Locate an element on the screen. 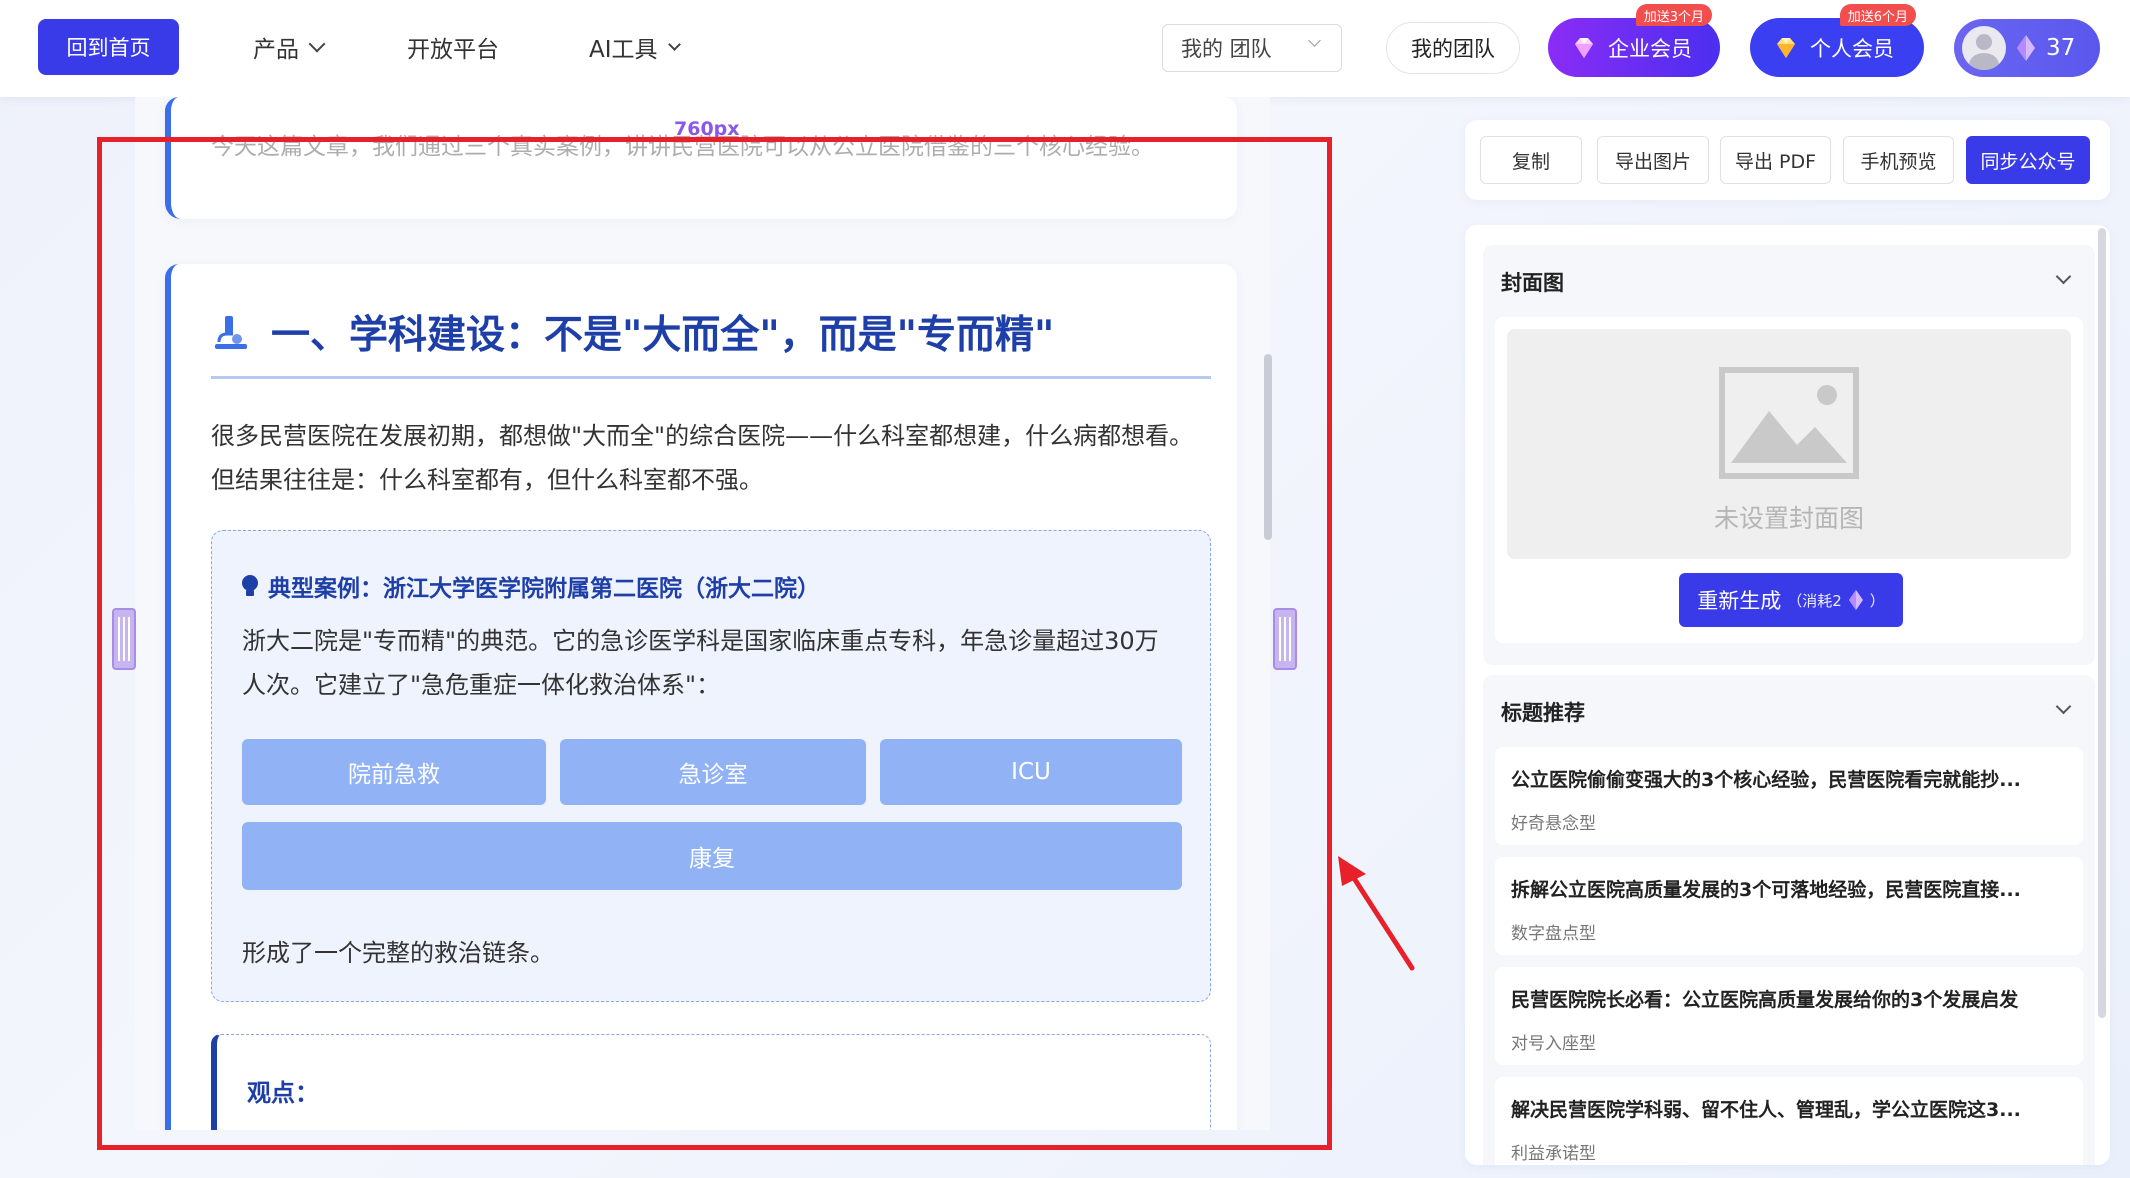  cover-placeholder: 未设置封面图 is located at coordinates (1789, 444).